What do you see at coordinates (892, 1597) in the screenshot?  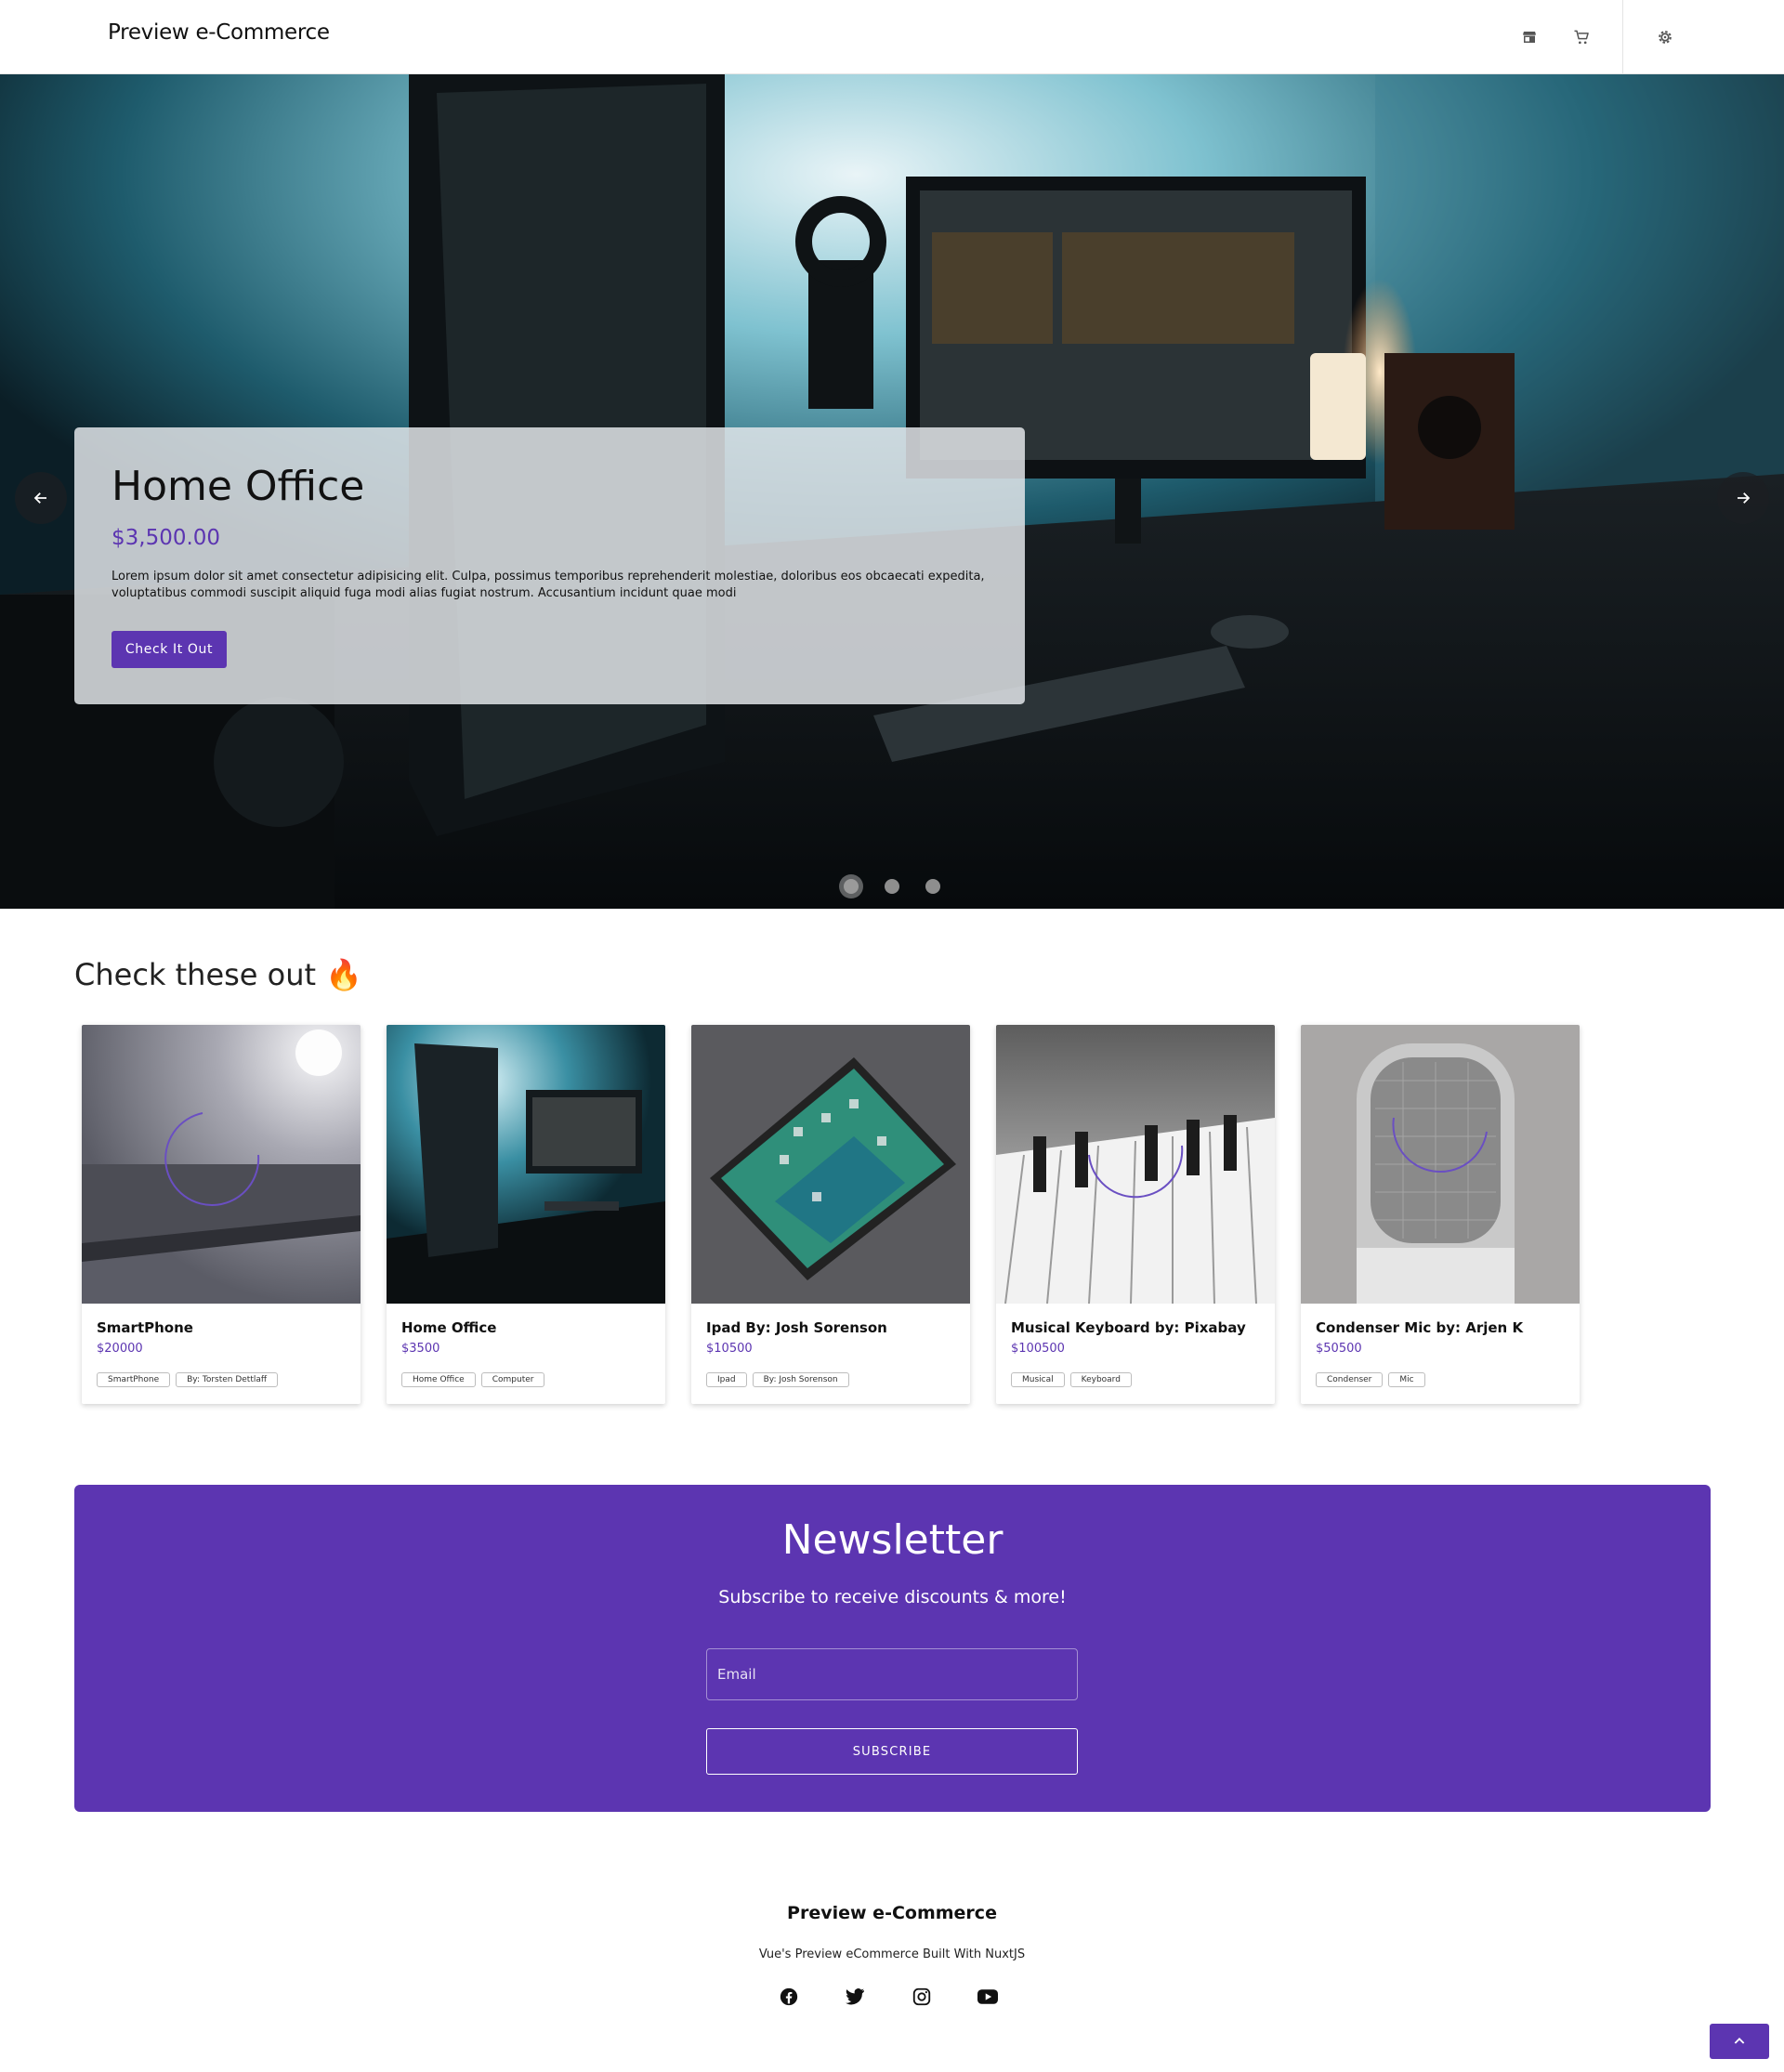 I see `newsletter-subtitle: Subscribe to receive discounts & more!` at bounding box center [892, 1597].